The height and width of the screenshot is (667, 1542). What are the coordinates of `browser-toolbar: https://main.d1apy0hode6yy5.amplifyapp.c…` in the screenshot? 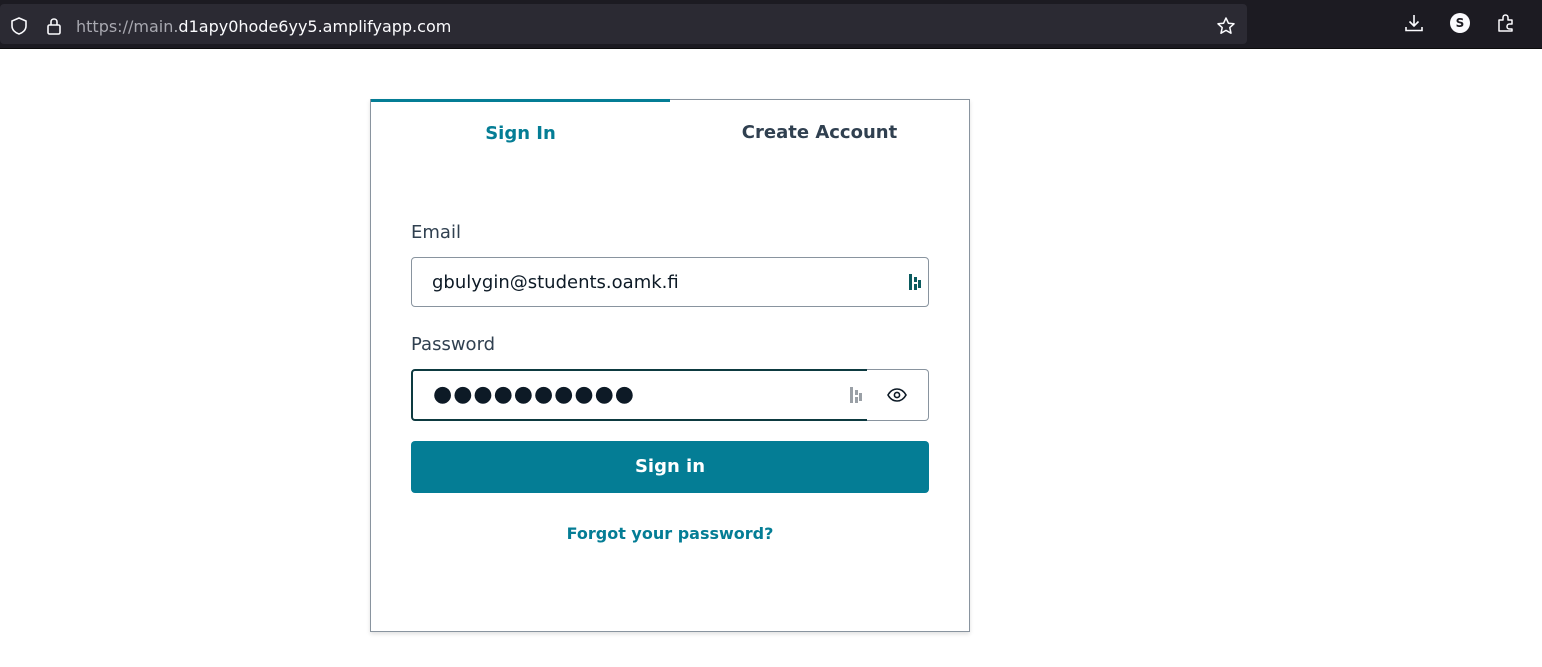 It's located at (771, 24).